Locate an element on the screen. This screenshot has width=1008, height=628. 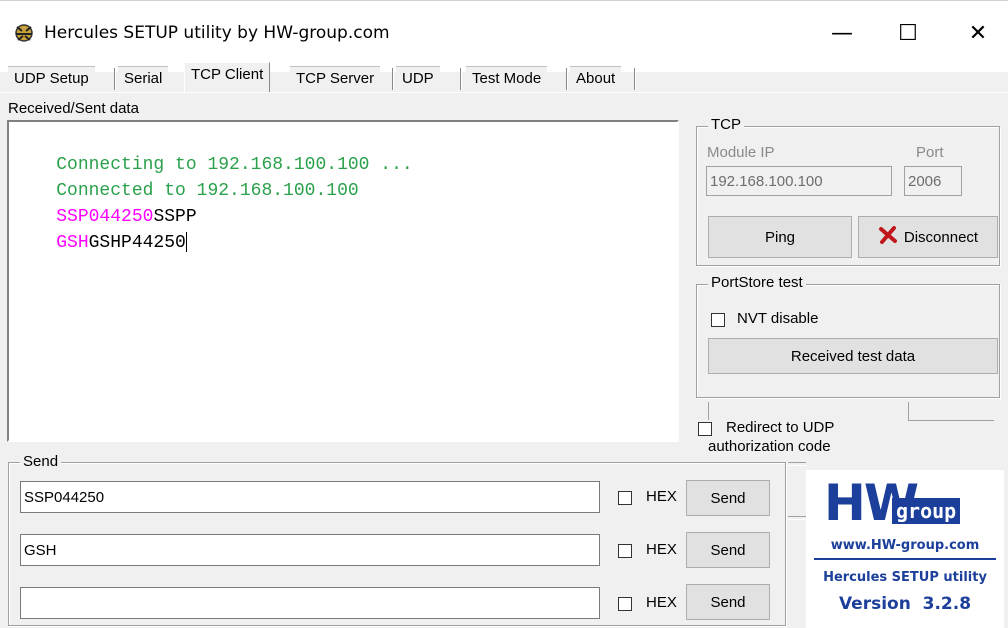
received-test-data-button: Received test data is located at coordinates (853, 356).